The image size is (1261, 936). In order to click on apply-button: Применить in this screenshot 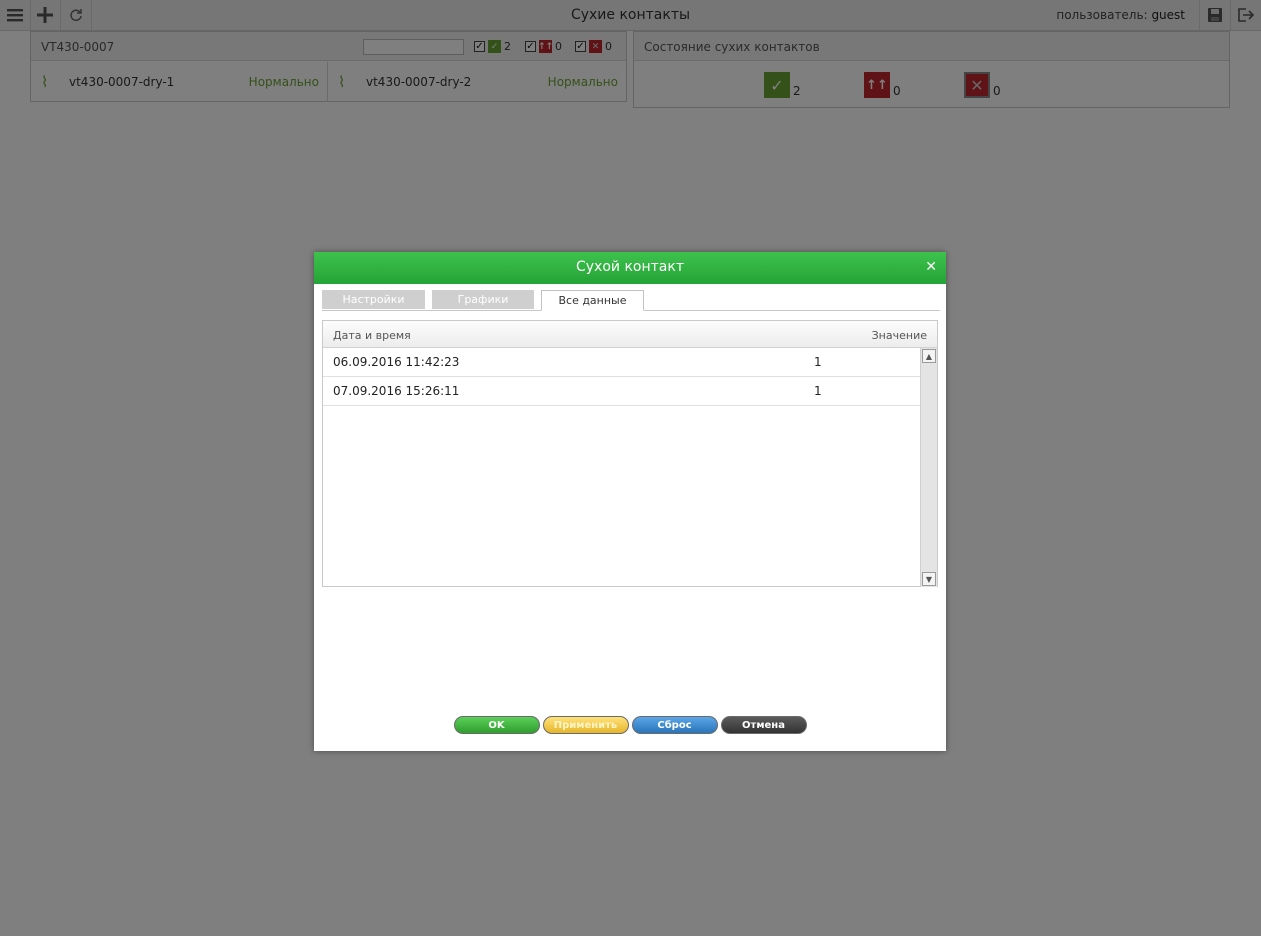, I will do `click(585, 725)`.